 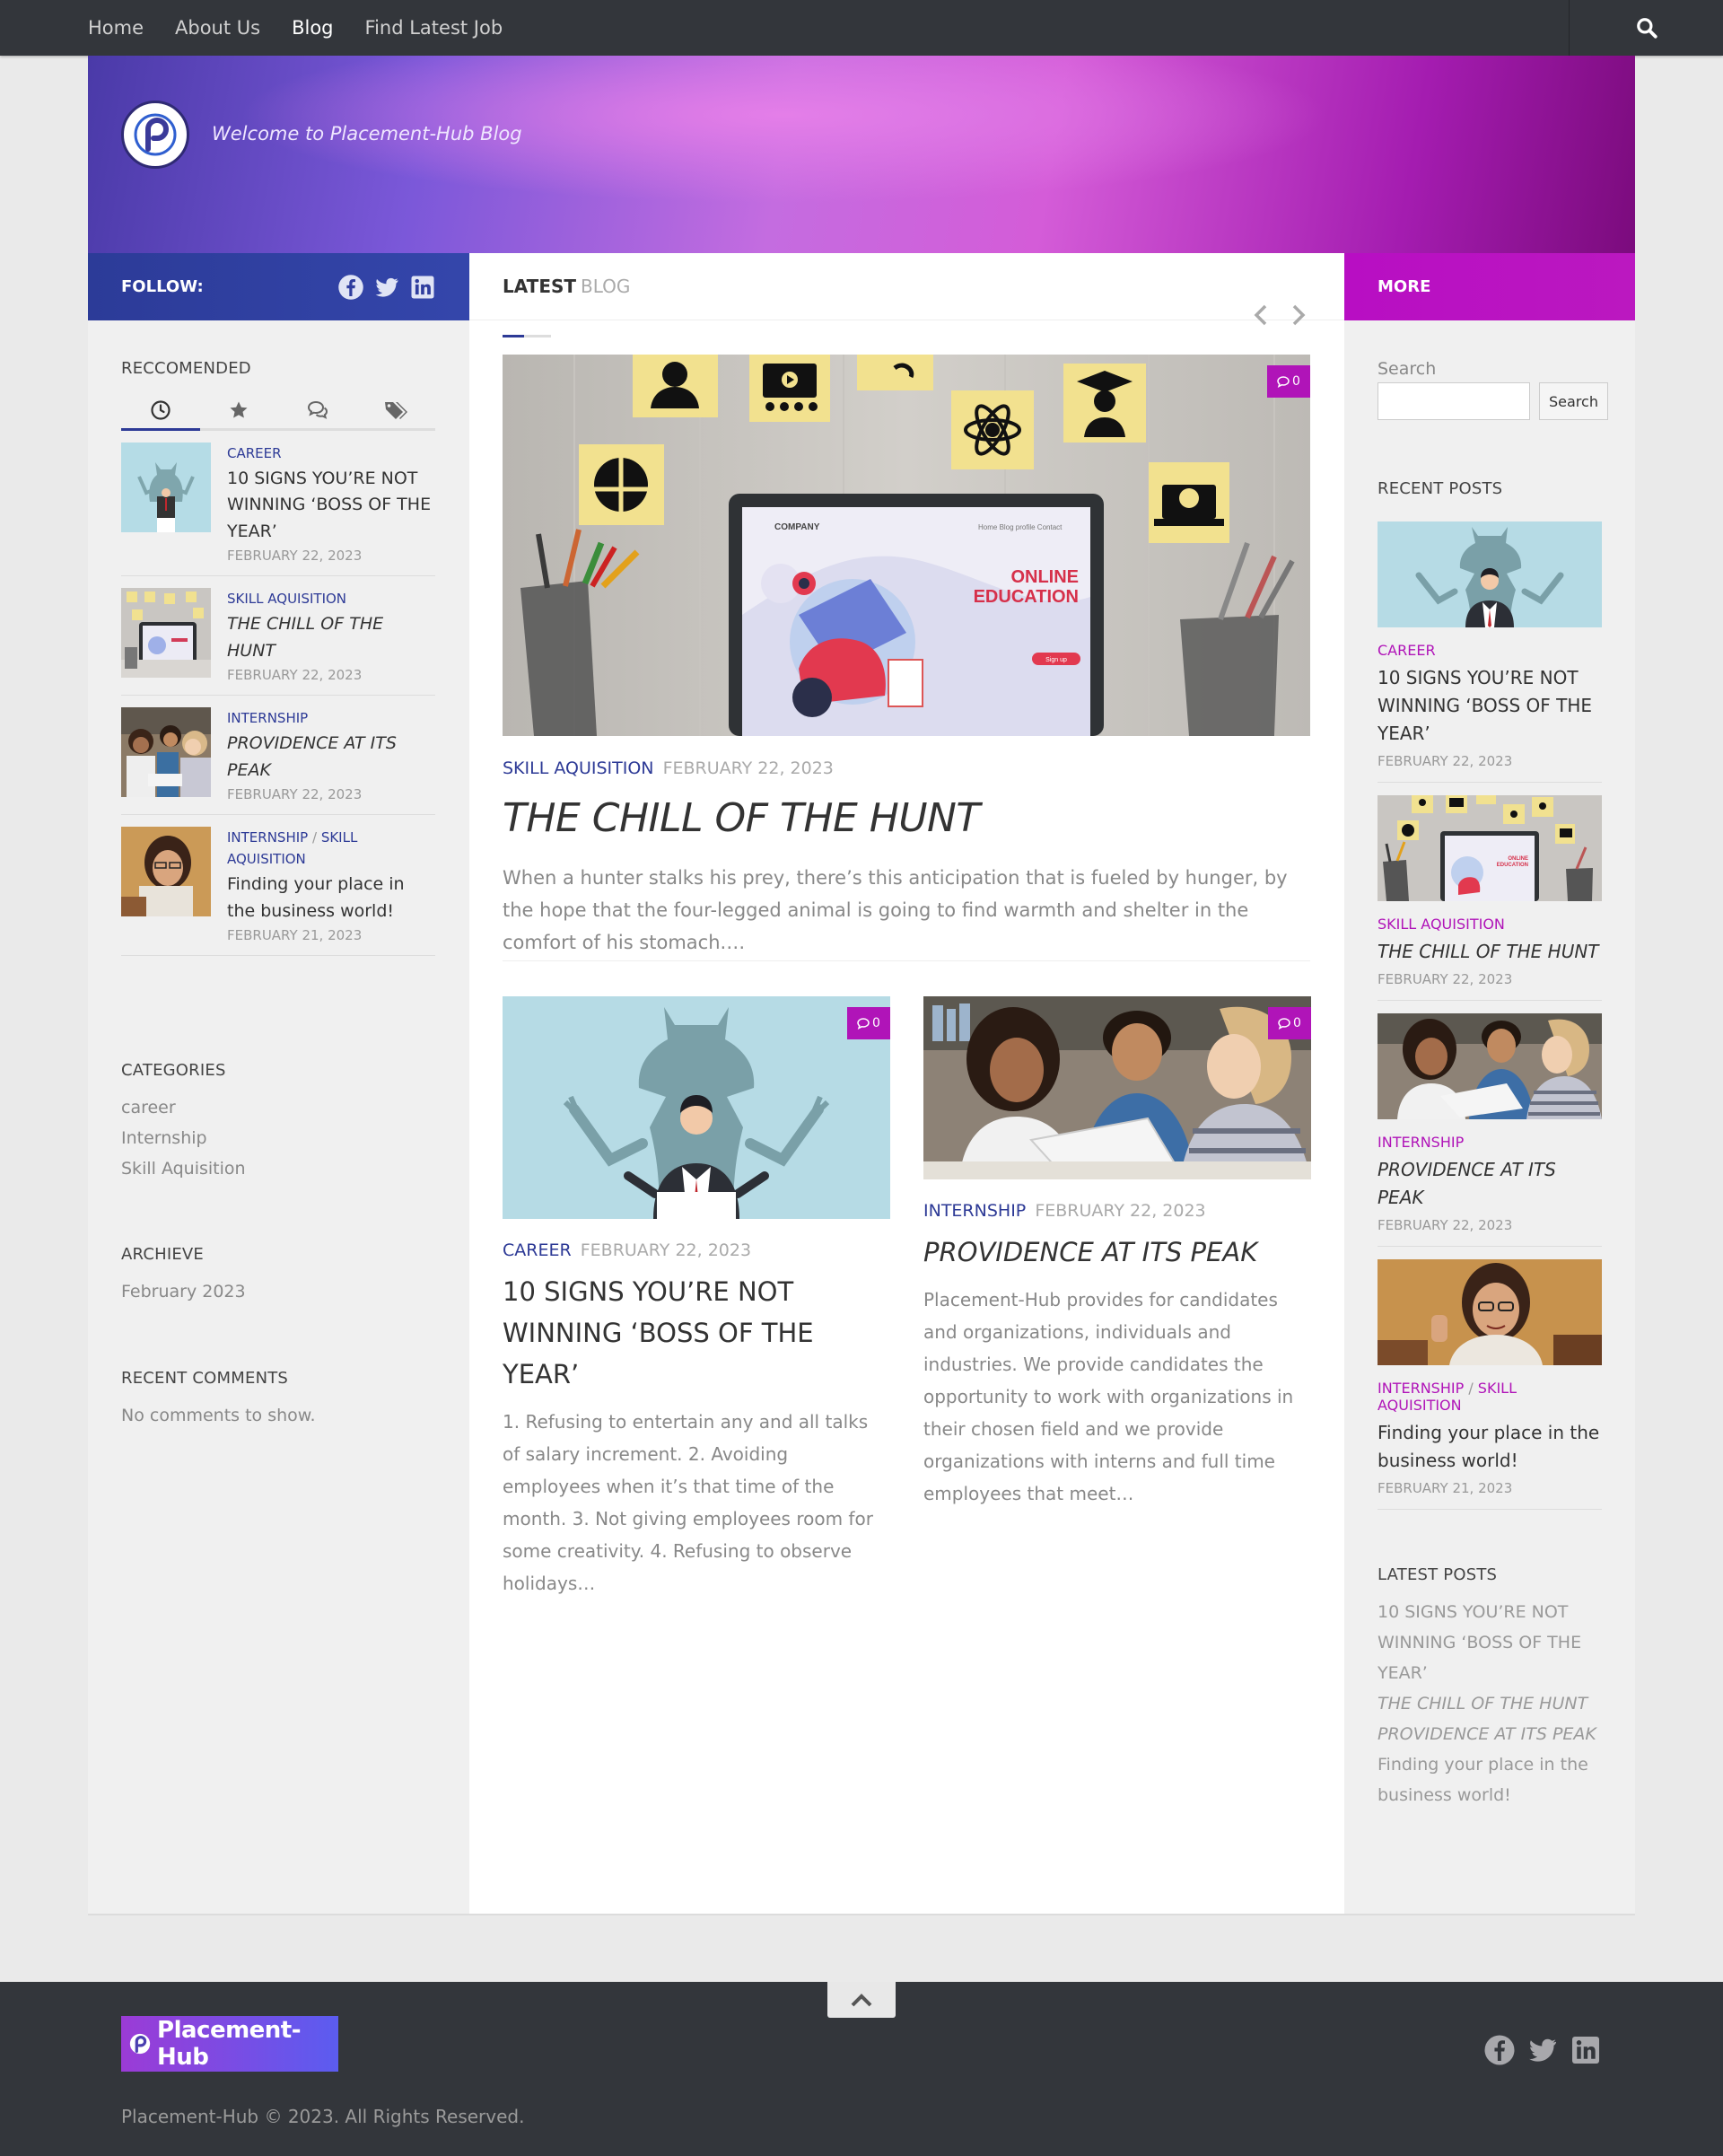 What do you see at coordinates (217, 28) in the screenshot?
I see `nav-about-us: About Us` at bounding box center [217, 28].